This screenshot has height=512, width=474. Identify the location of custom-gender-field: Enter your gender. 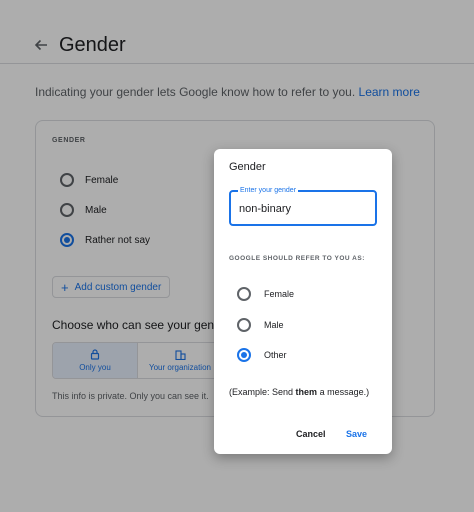
(303, 205).